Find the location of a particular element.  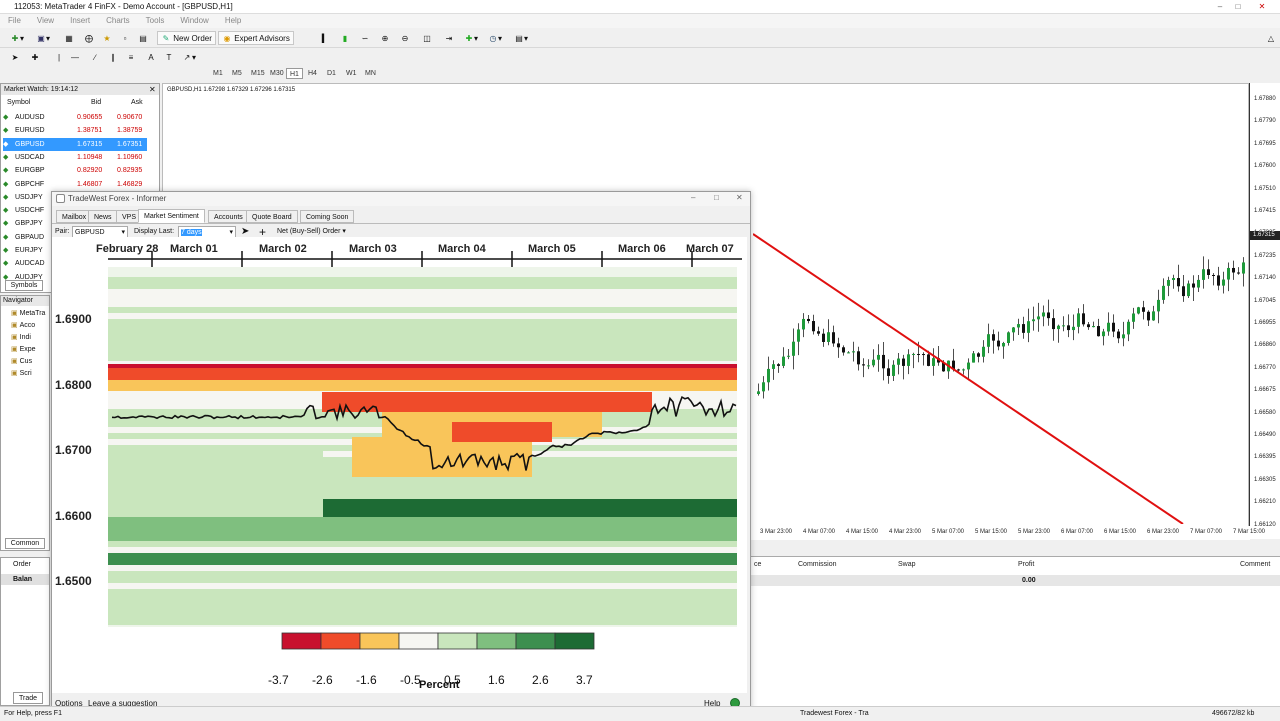

trendline-icon: ∕ is located at coordinates (95, 57).